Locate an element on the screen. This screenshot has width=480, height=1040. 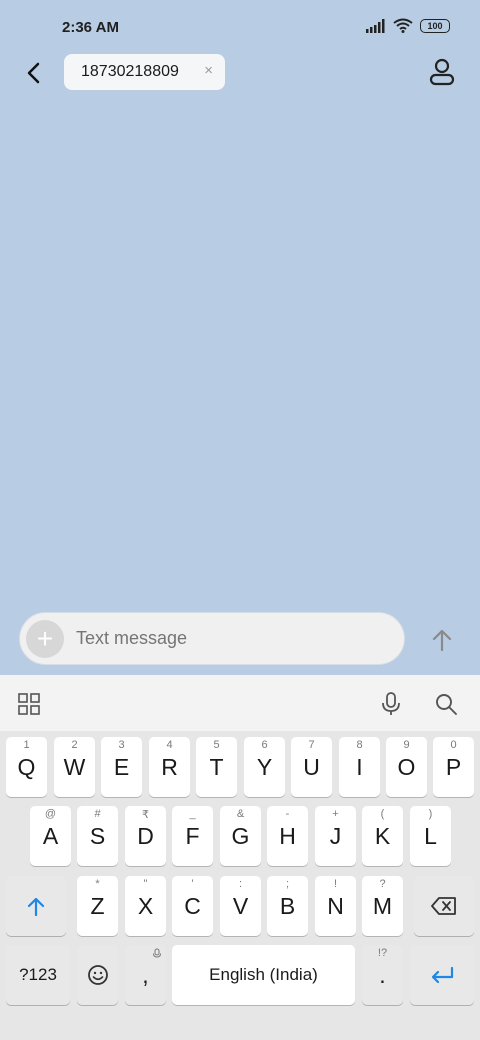
key-label: U is located at coordinates (311, 766).